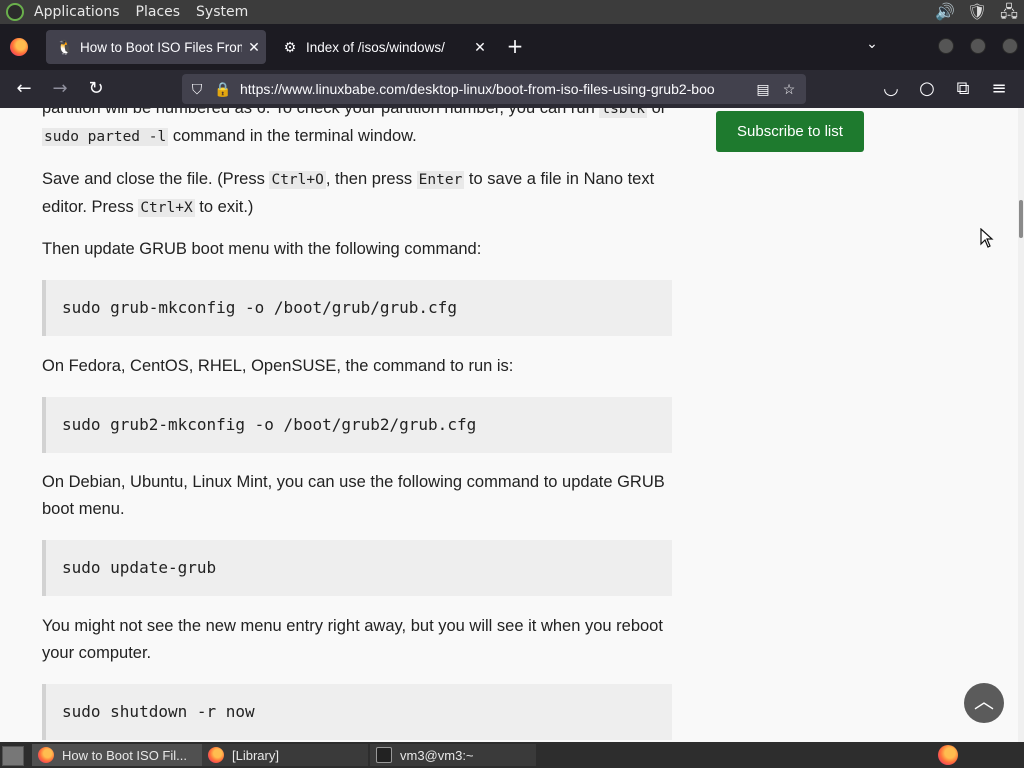 This screenshot has height=768, width=1024. What do you see at coordinates (984, 703) in the screenshot?
I see `back-to-top-chevron-up-icon: ︿` at bounding box center [984, 703].